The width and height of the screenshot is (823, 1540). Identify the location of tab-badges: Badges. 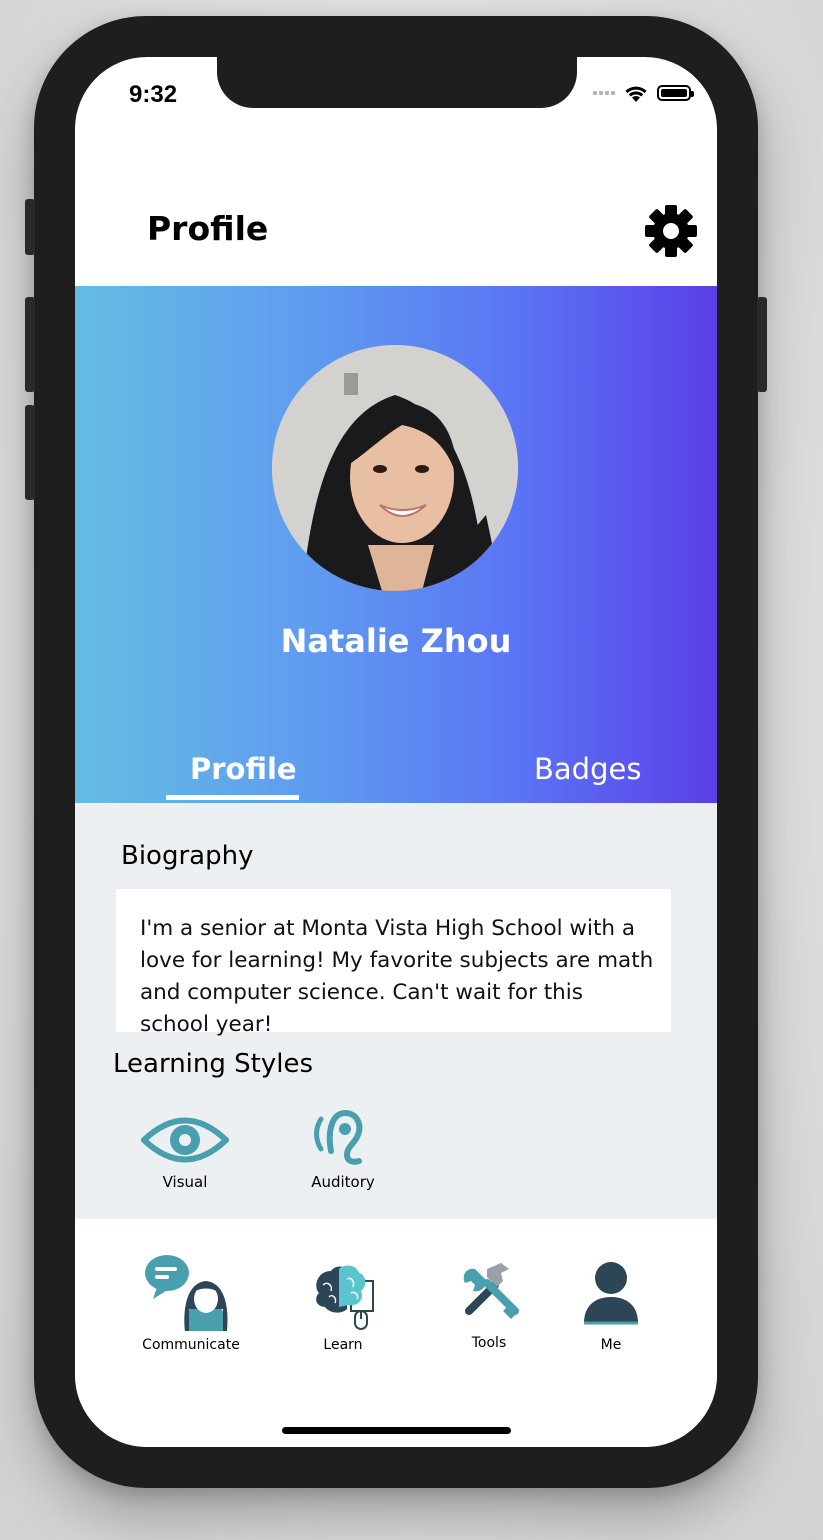
(587, 769).